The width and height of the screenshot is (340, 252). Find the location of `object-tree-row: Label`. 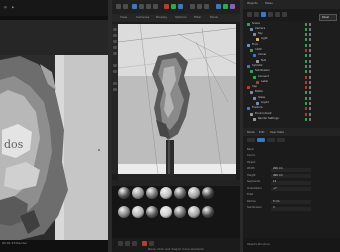

object-tree-row: Label is located at coordinates (291, 82).